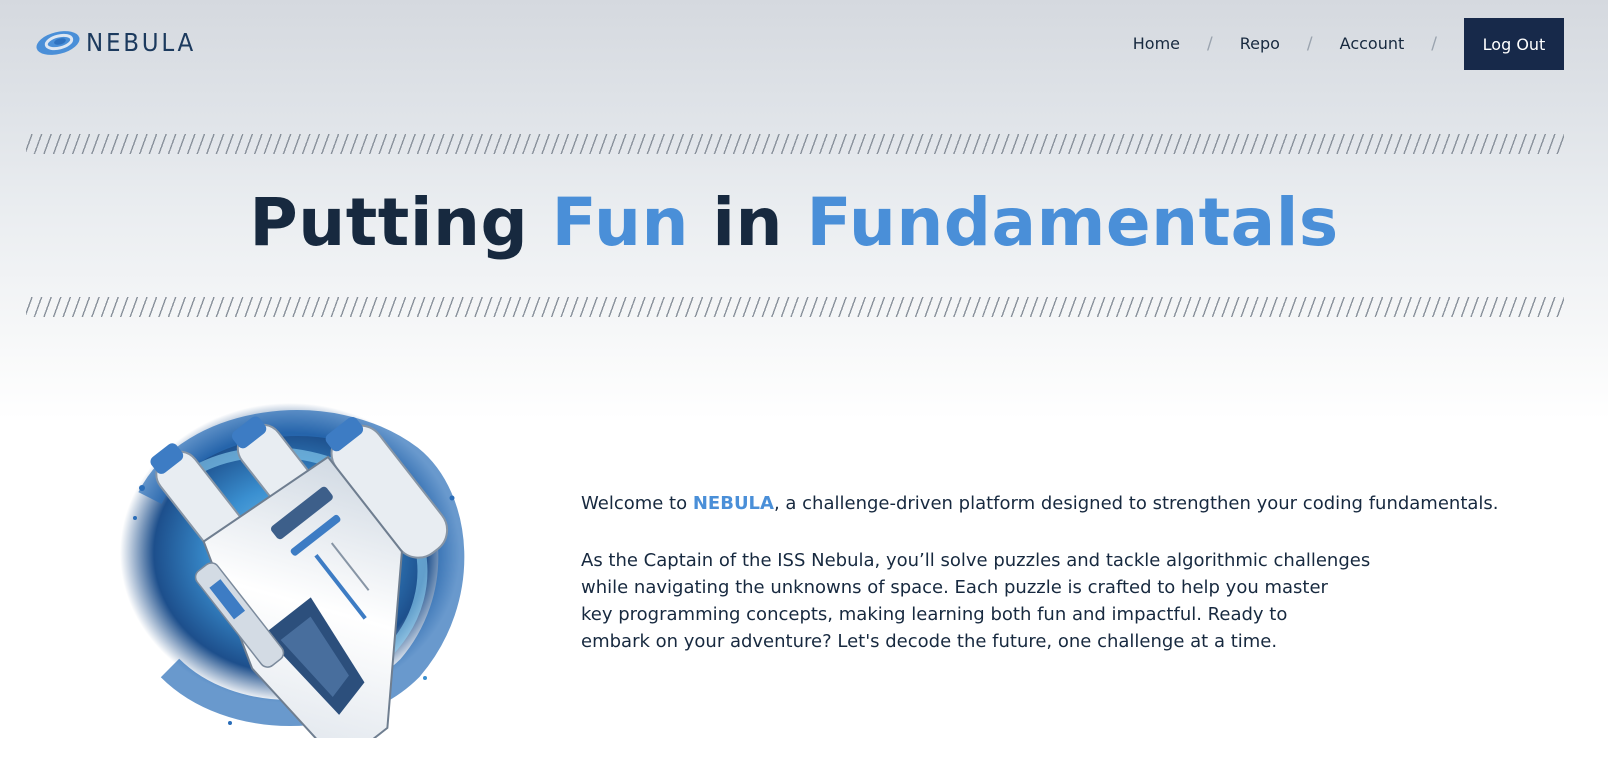 This screenshot has width=1608, height=782. I want to click on title-part: Putting, so click(400, 222).